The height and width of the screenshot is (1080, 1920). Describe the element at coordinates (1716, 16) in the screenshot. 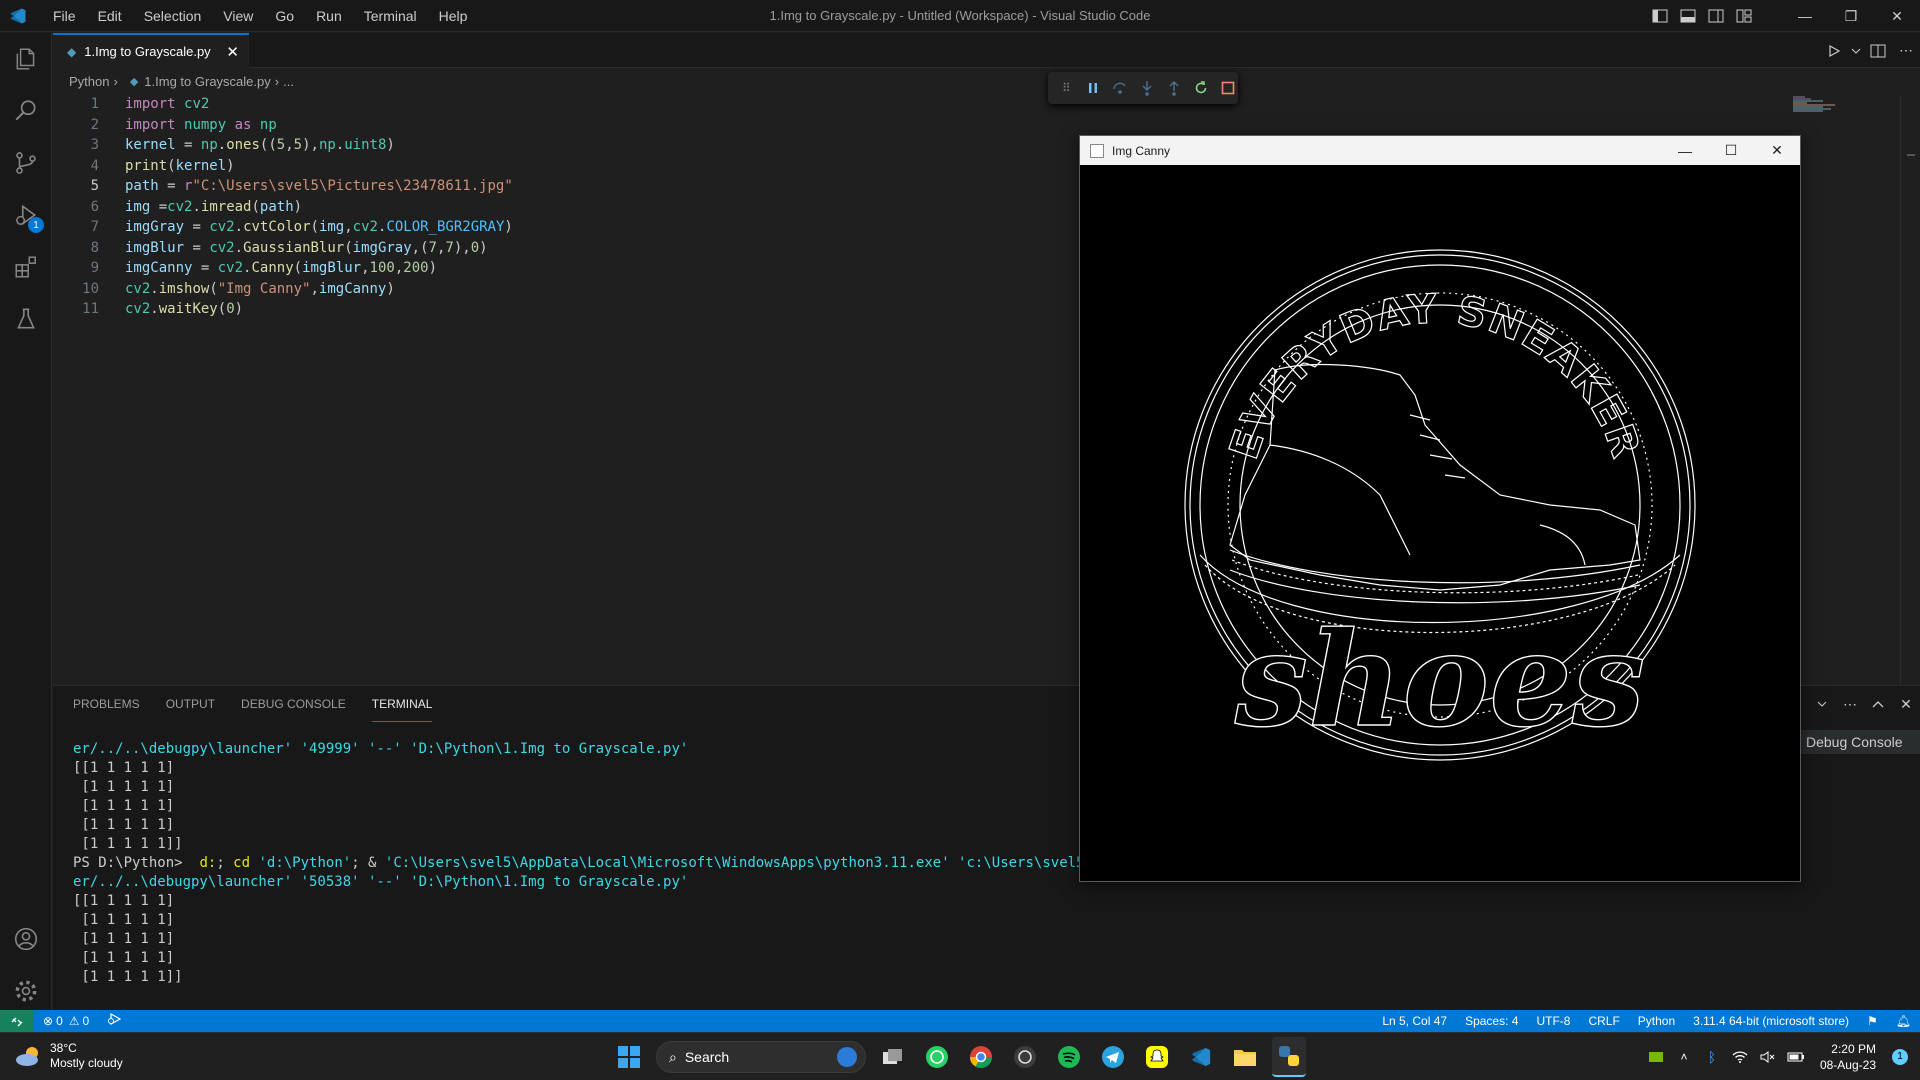

I see `toggle-secondary-sidebar-icon` at that location.